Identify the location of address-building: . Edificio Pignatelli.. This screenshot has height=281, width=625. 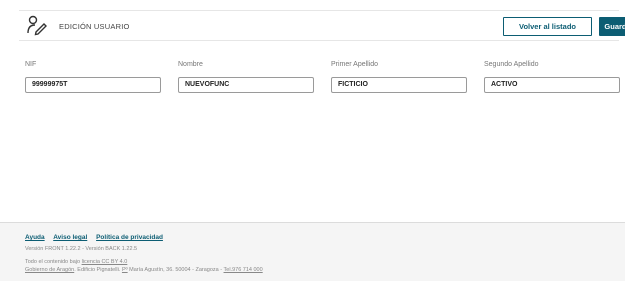
(98, 270).